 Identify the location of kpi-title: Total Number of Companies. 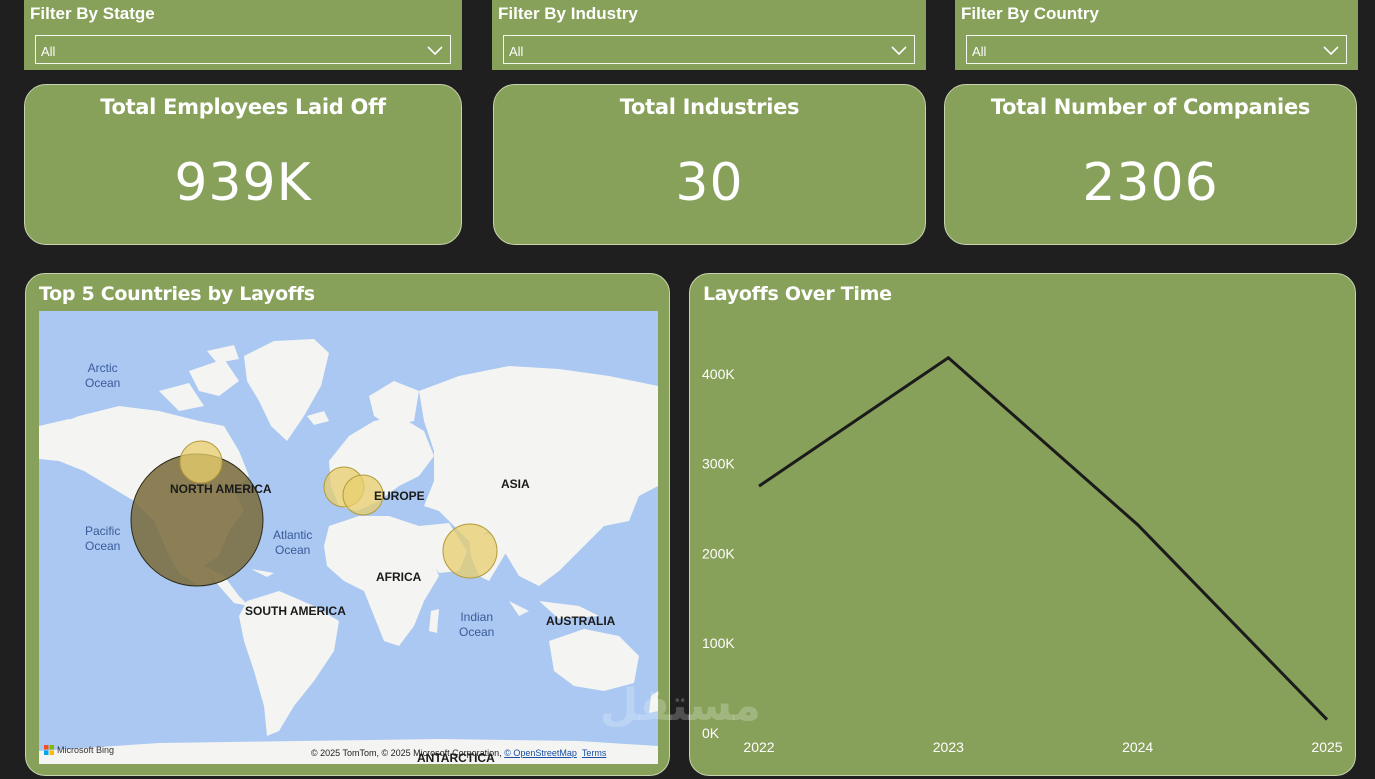
(1150, 107).